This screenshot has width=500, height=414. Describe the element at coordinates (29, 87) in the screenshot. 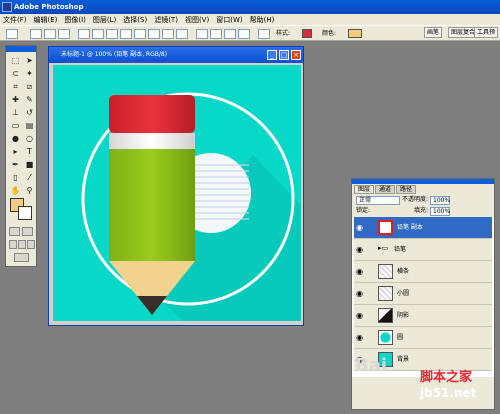

I see `slice-tool-icon: ⧄` at that location.